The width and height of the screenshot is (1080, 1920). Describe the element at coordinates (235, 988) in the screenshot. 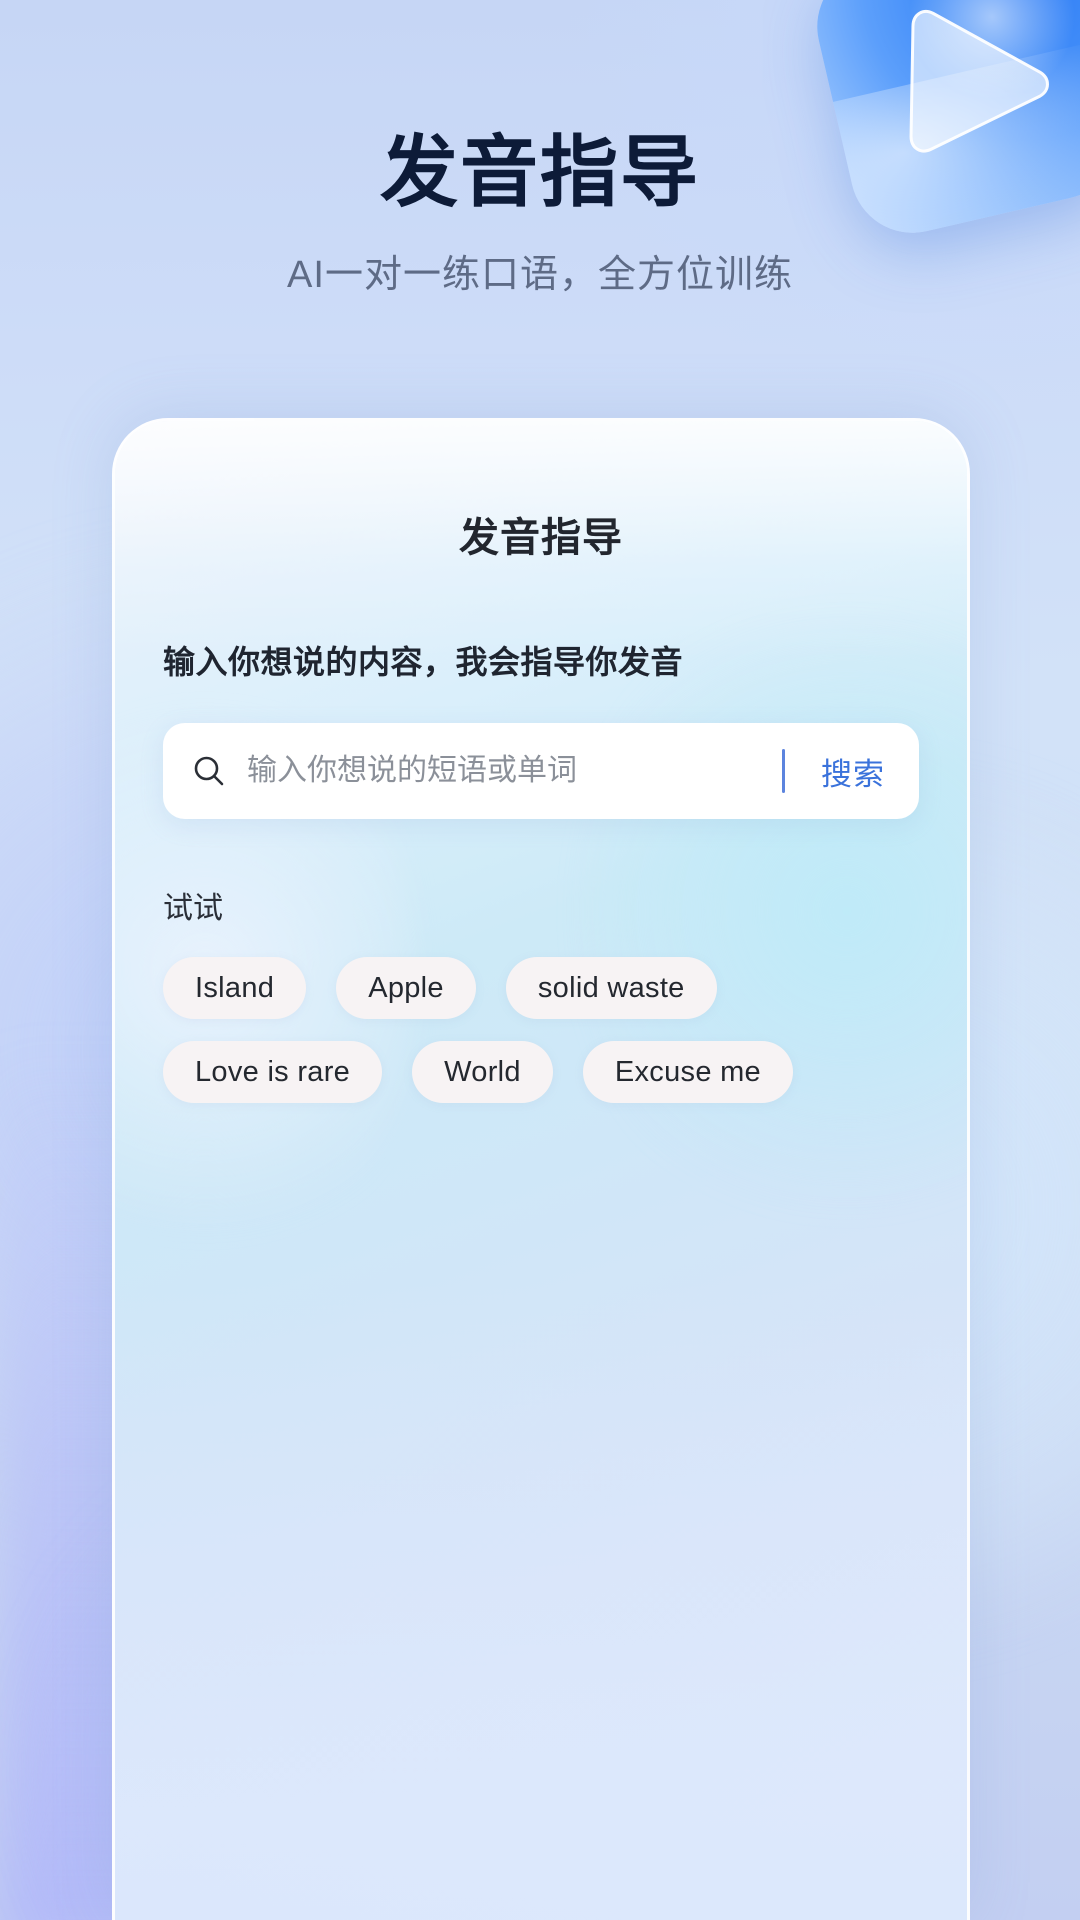

I see `suggestion-chip: Island` at that location.